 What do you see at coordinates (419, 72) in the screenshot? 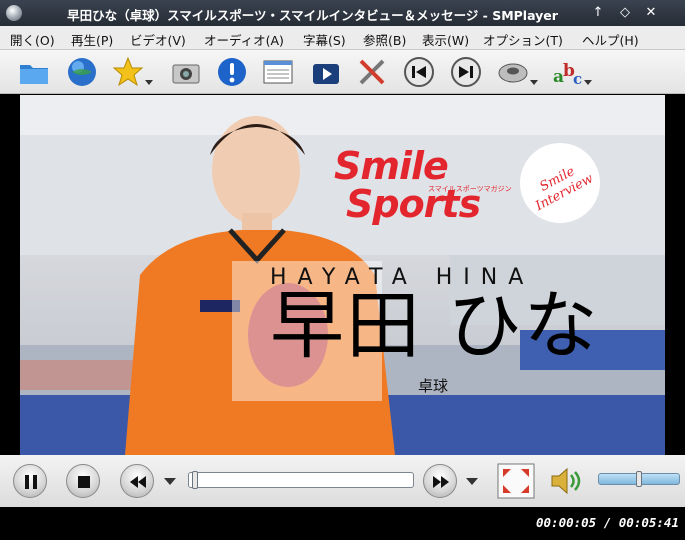
I see `previous-icon` at bounding box center [419, 72].